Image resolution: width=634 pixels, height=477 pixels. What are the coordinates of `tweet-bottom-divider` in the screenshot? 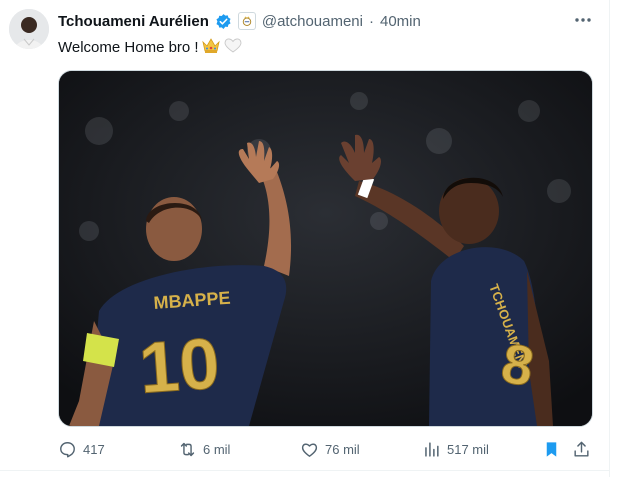 It's located at (305, 470).